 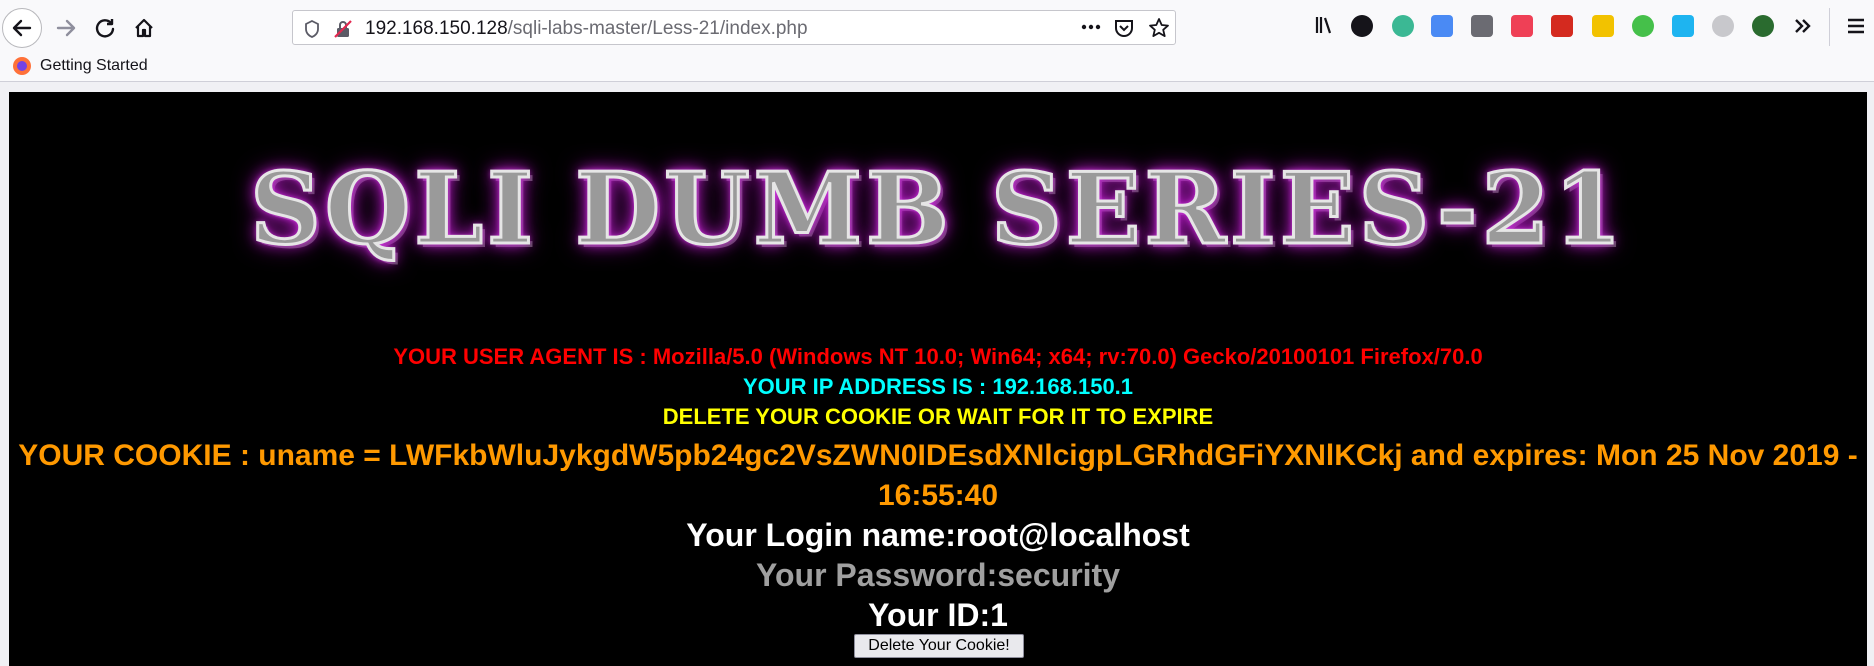 I want to click on page-banner: SQLI DUMB SERIES-21, so click(x=937, y=210).